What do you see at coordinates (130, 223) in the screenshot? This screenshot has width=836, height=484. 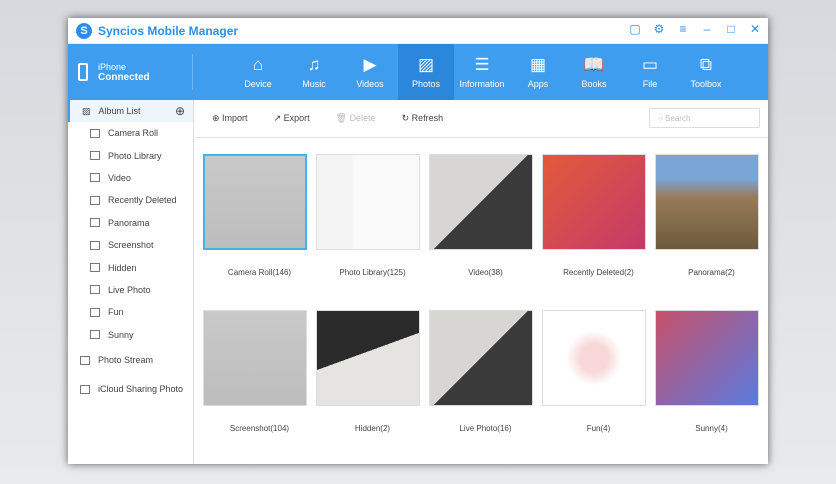 I see `sidebar-album-item: Panorama` at bounding box center [130, 223].